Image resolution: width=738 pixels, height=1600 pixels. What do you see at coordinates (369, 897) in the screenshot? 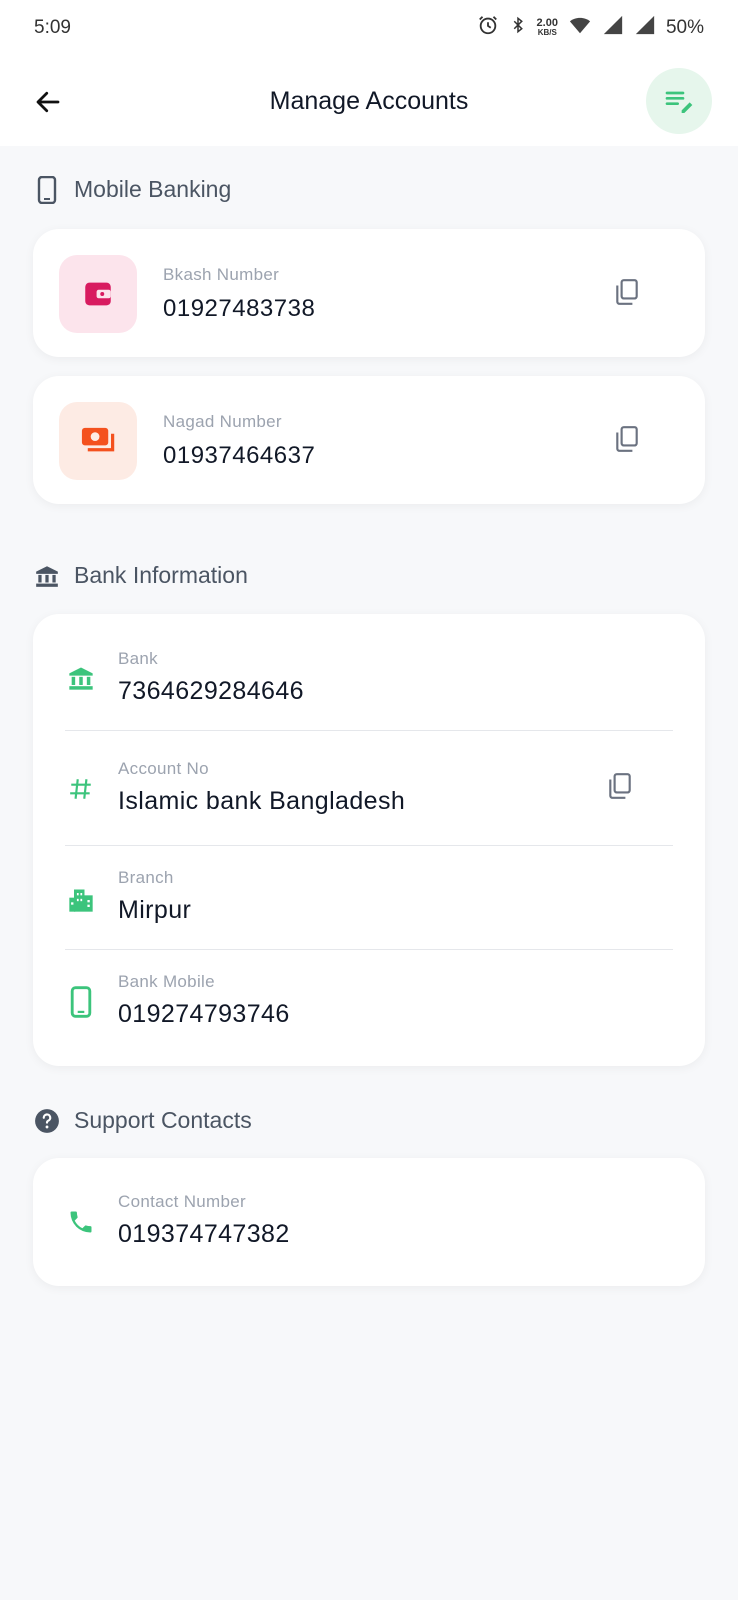
I see `branch-row: Branch Mirpur` at bounding box center [369, 897].